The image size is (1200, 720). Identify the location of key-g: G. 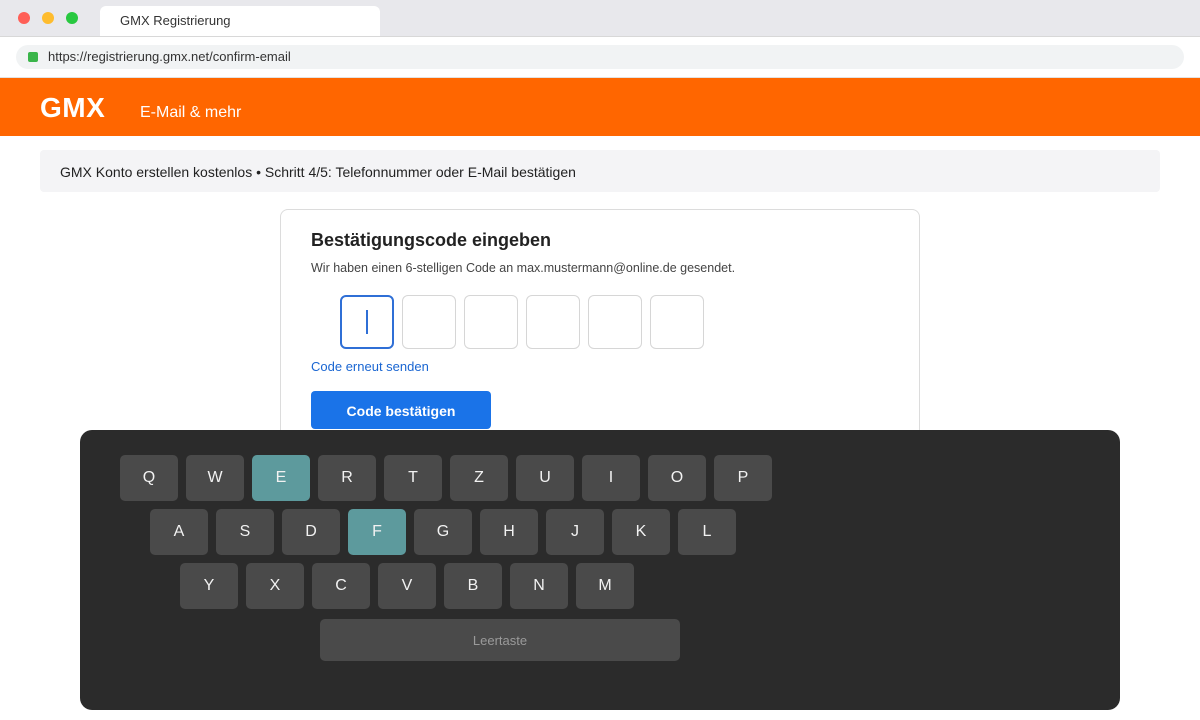
(443, 532).